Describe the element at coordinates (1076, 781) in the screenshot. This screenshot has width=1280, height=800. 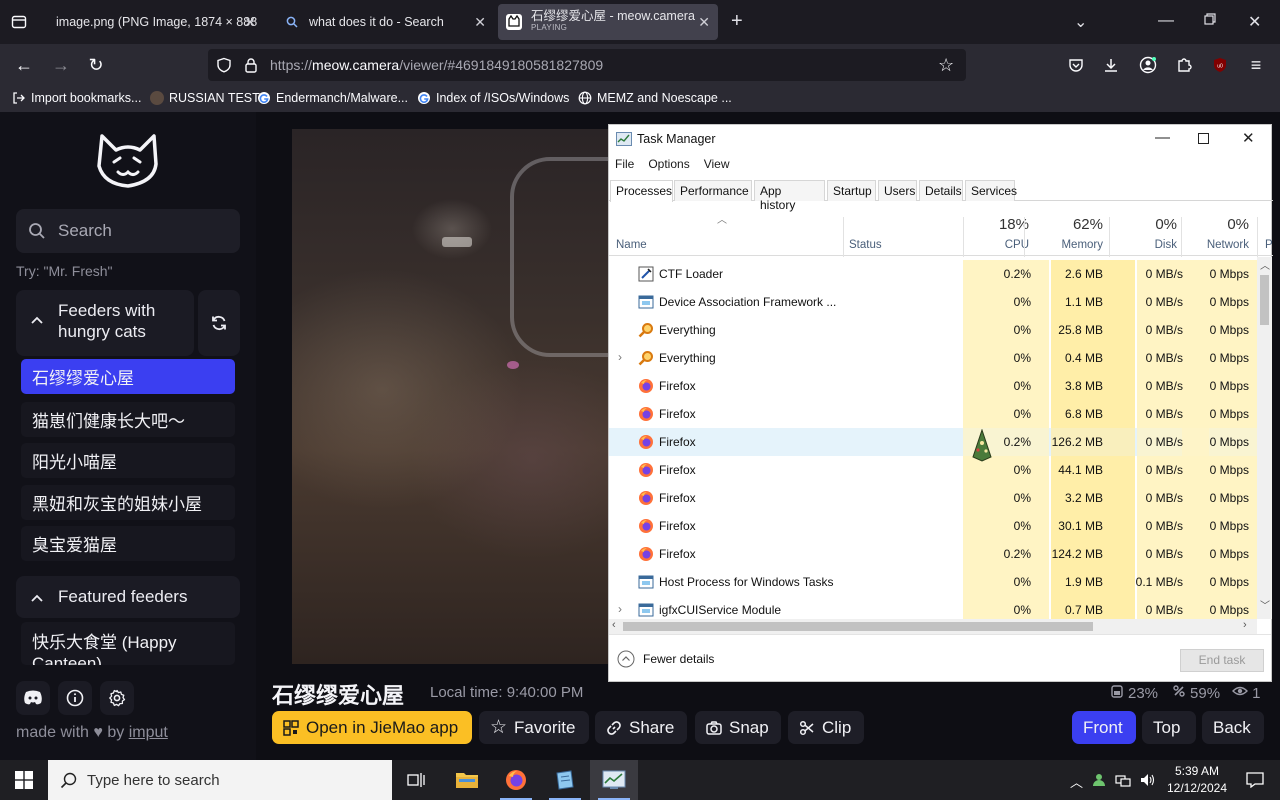
I see `chevron-up-icon: ︿` at that location.